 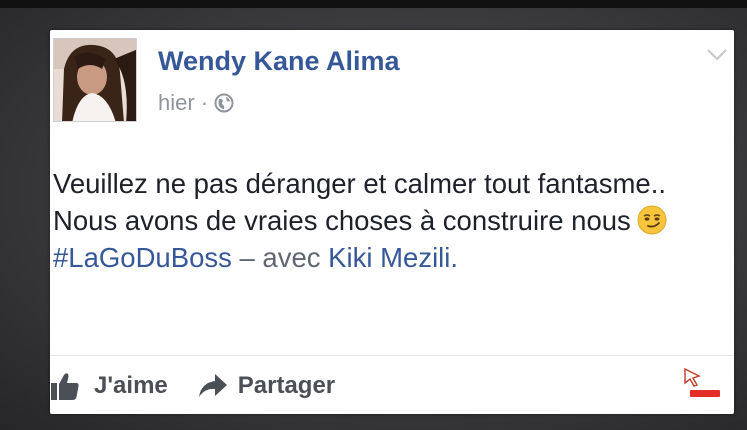 I want to click on with-text: – avec, so click(x=280, y=257).